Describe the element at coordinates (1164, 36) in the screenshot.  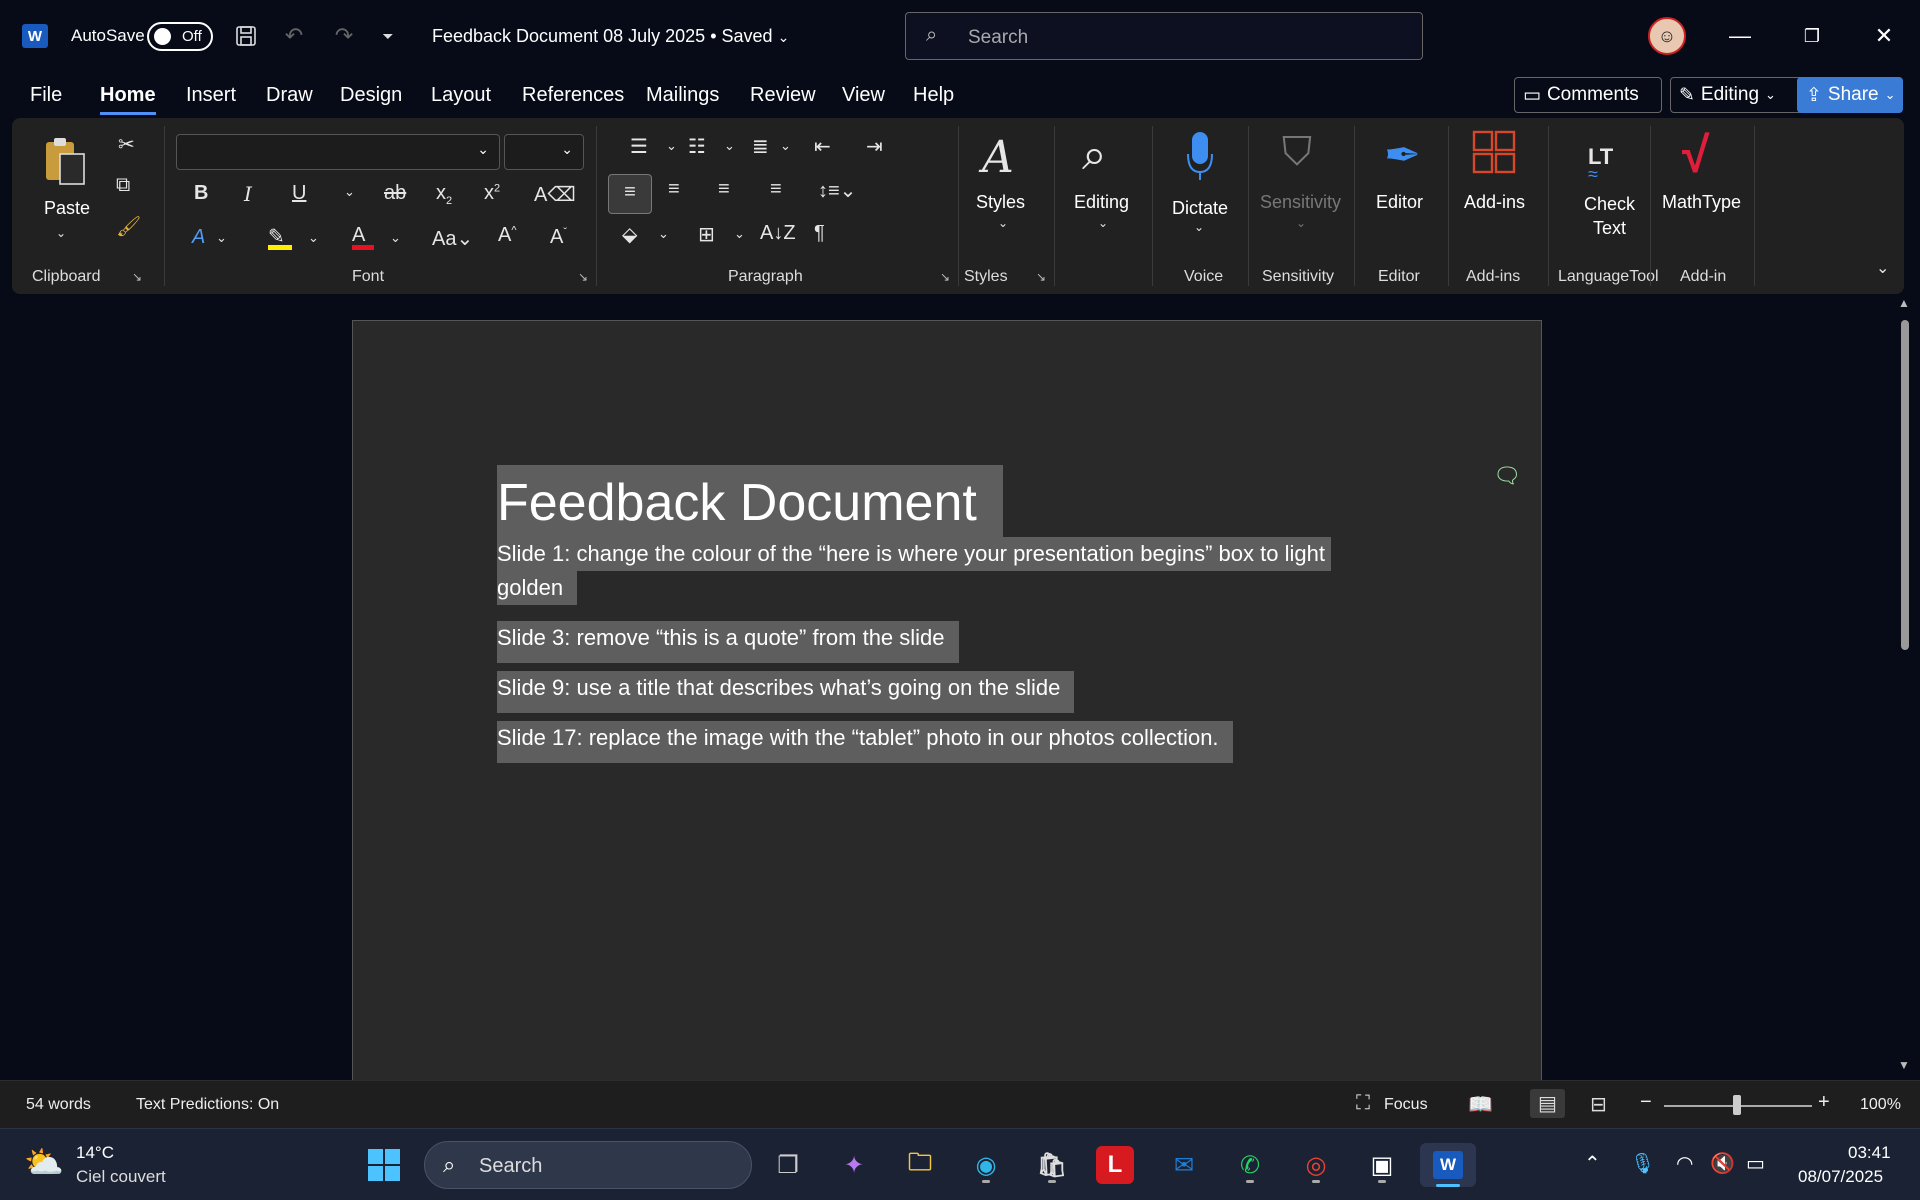
I see `title-search-box: ⌕ Search` at that location.